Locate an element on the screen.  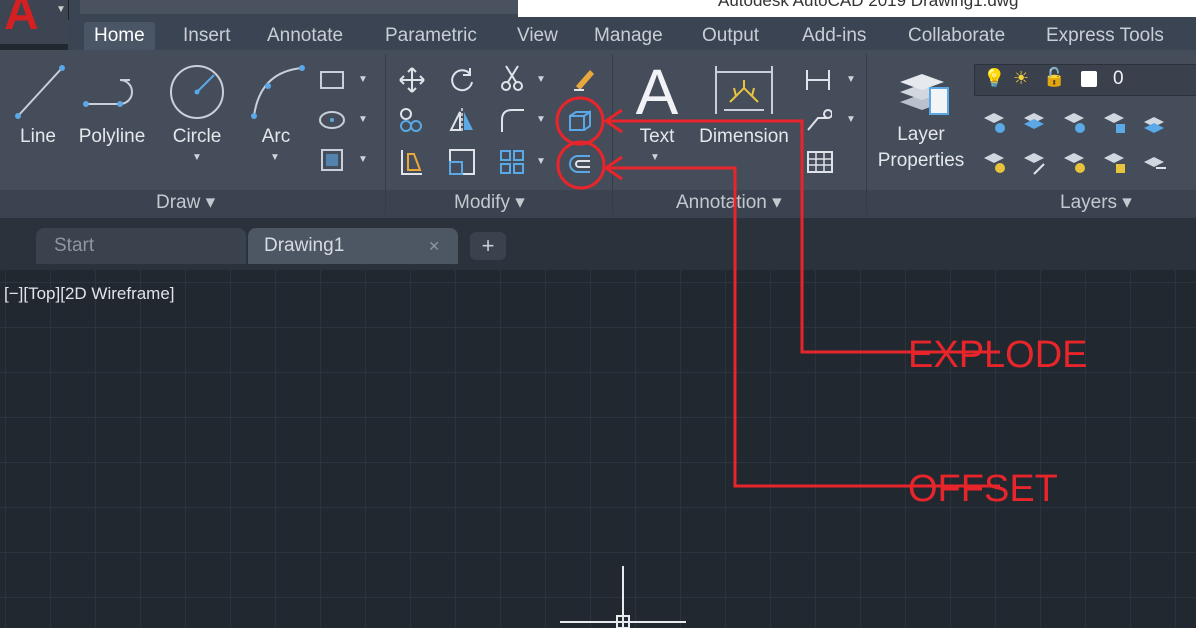
offset-callout-label: OFFSET is located at coordinates (983, 489).